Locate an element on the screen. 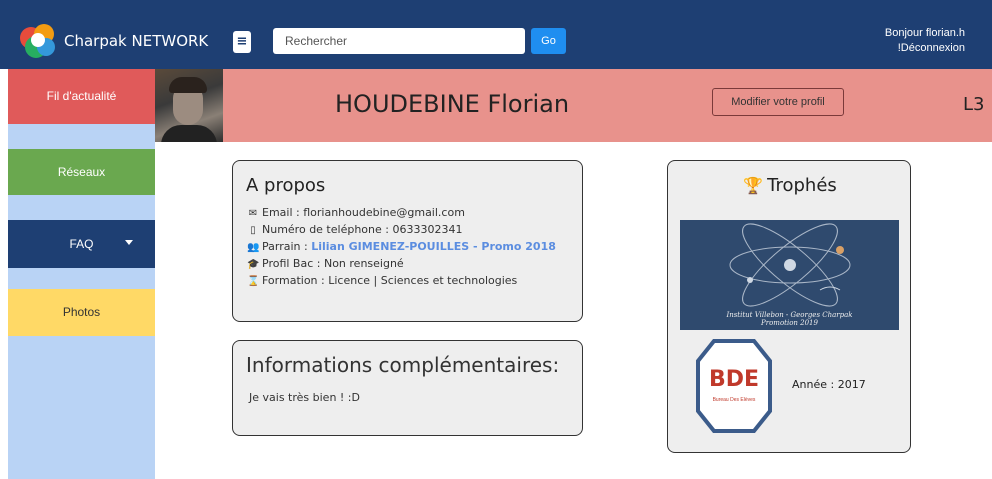 This screenshot has height=479, width=992. about-title: A propos is located at coordinates (286, 185).